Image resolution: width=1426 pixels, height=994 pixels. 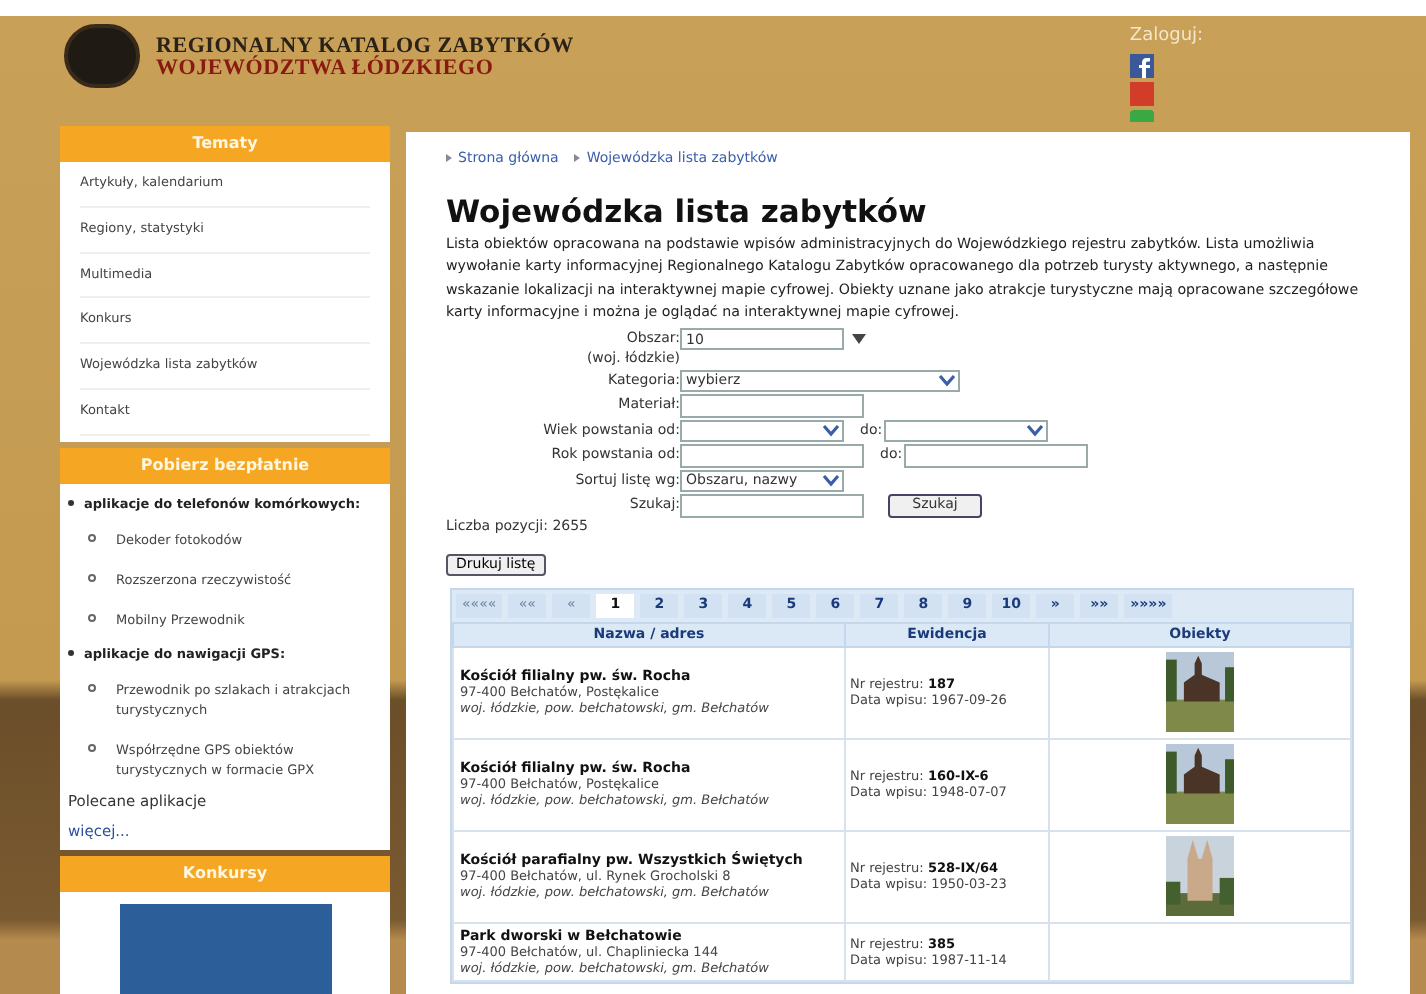 I want to click on facebook-icon, so click(x=1141, y=65).